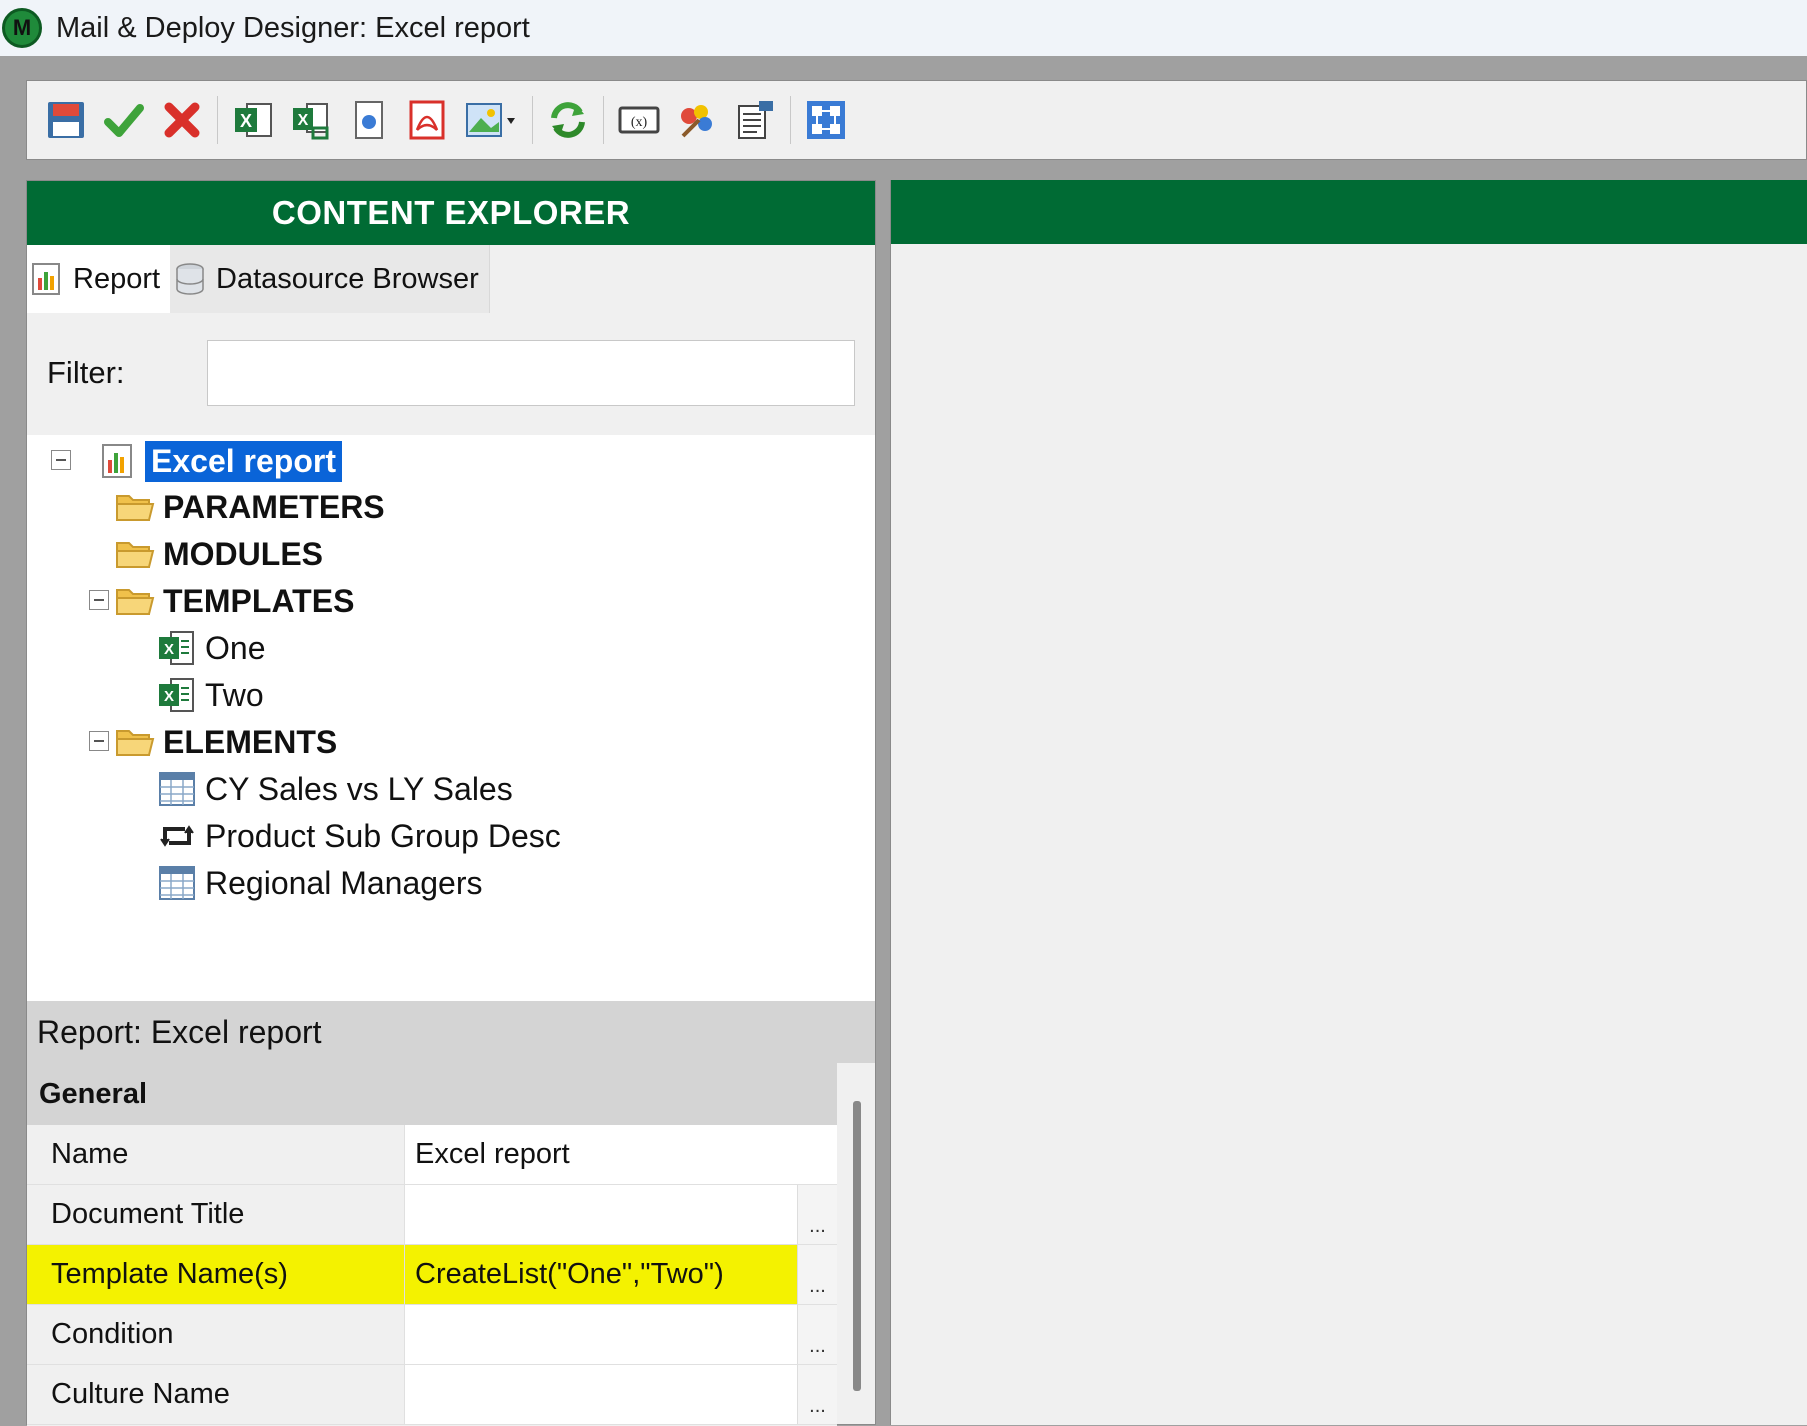 Image resolution: width=1807 pixels, height=1426 pixels. What do you see at coordinates (621, 1154) in the screenshot?
I see `property-value-name: Excel report` at bounding box center [621, 1154].